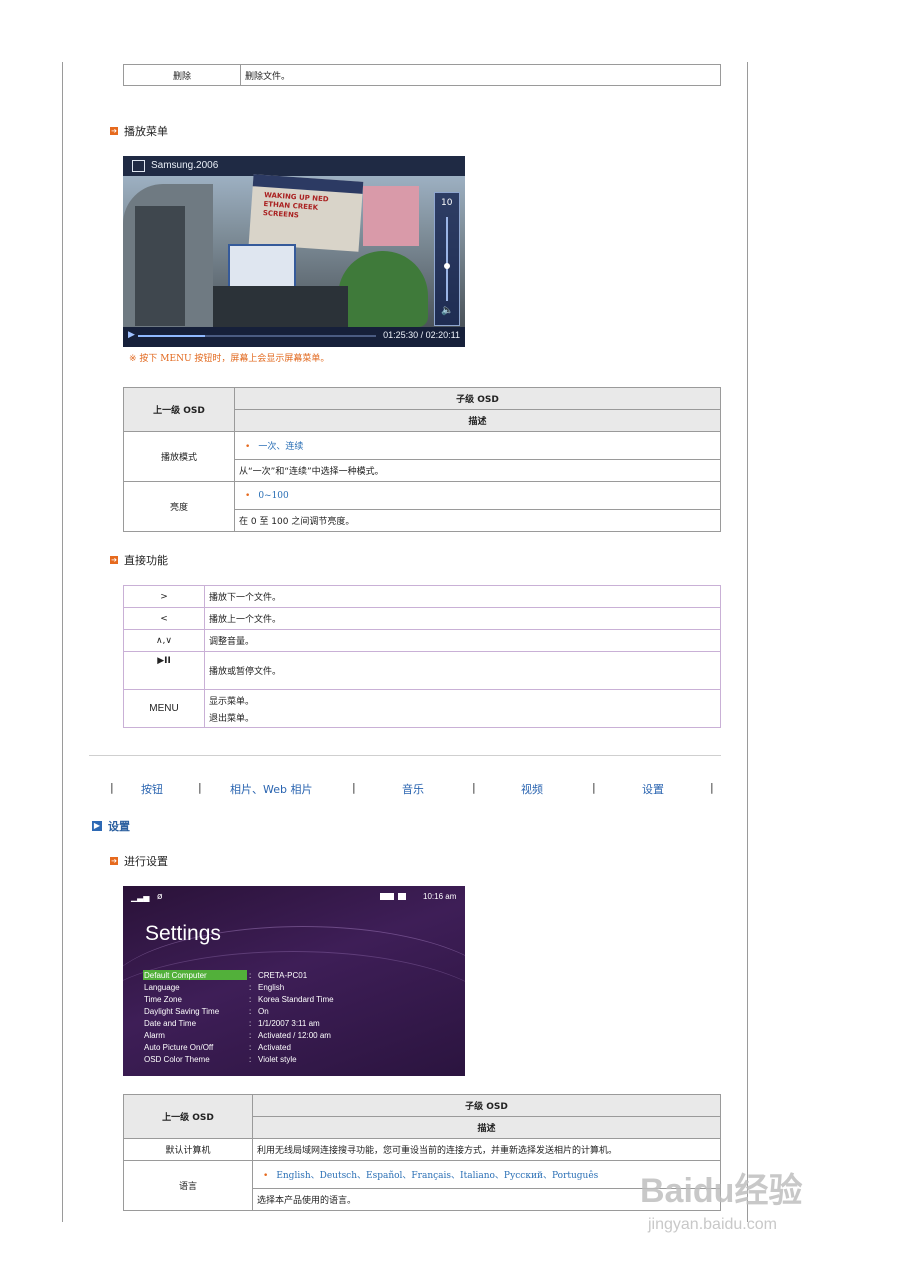  What do you see at coordinates (164, 670) in the screenshot?
I see `key-play-pause: ▶II` at bounding box center [164, 670].